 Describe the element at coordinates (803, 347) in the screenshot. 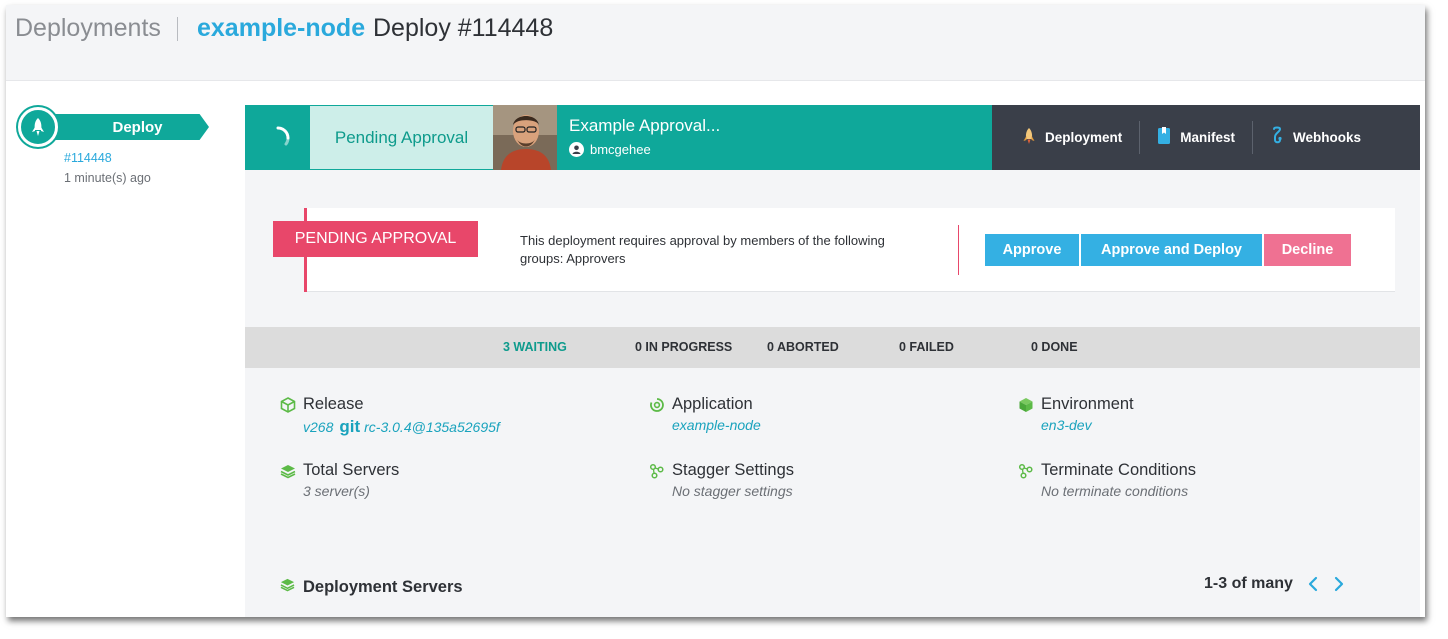

I see `count-aborted: 0 ABORTED` at that location.